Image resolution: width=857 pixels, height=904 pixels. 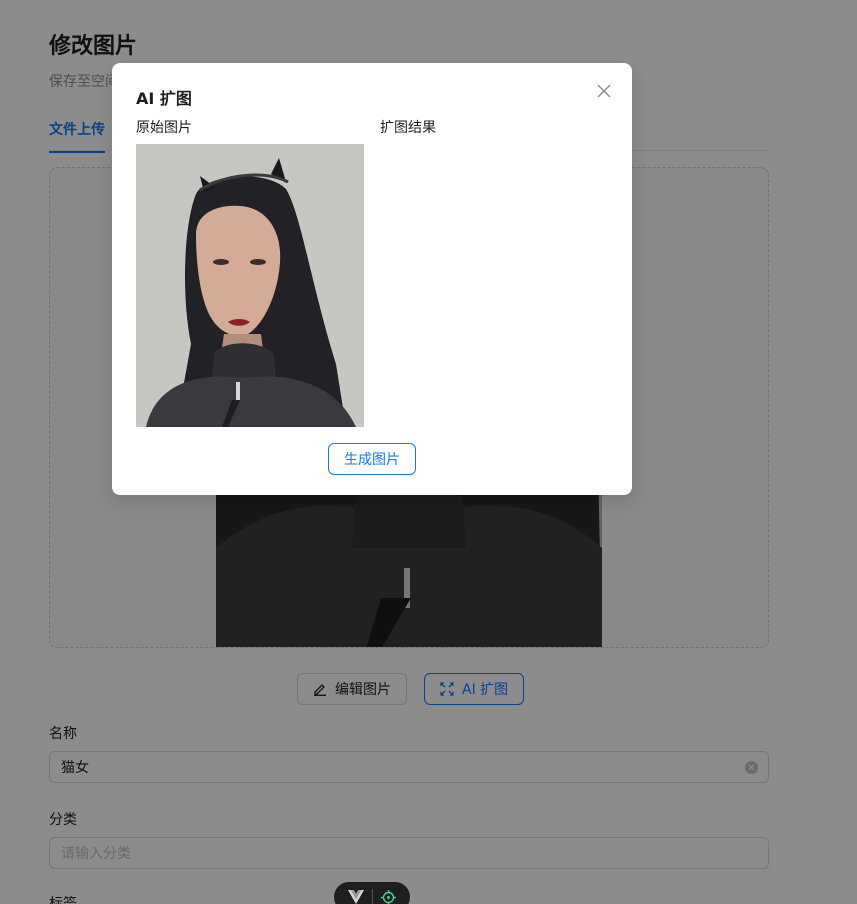 What do you see at coordinates (372, 459) in the screenshot?
I see `generate-picture-button: 生成图片` at bounding box center [372, 459].